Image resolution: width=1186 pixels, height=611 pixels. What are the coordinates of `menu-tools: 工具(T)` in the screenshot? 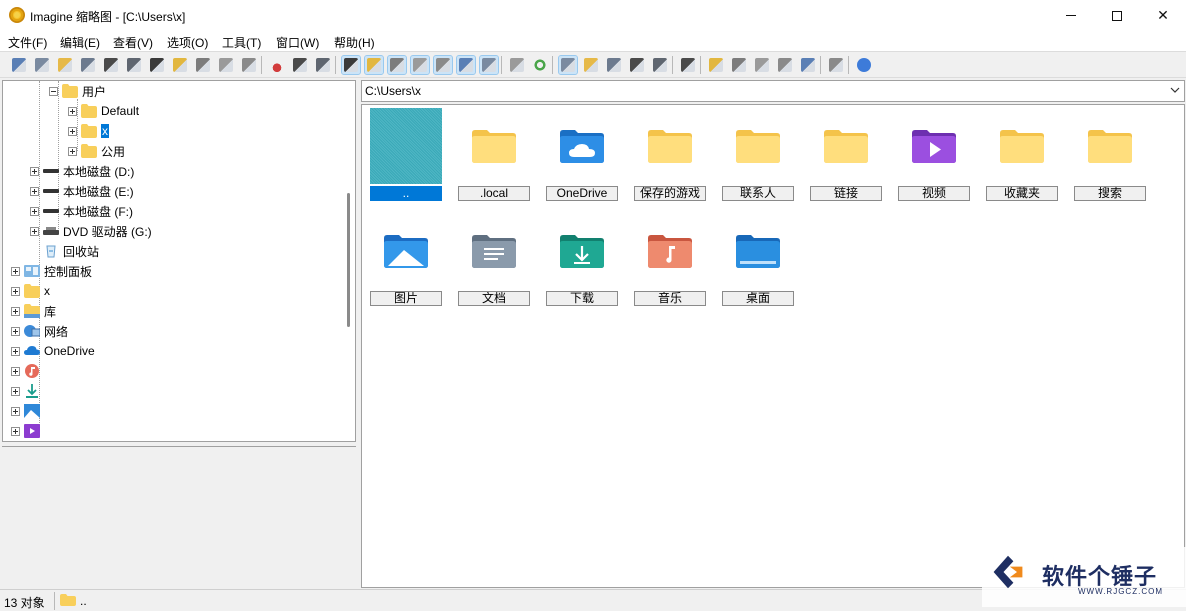 It's located at (241, 42).